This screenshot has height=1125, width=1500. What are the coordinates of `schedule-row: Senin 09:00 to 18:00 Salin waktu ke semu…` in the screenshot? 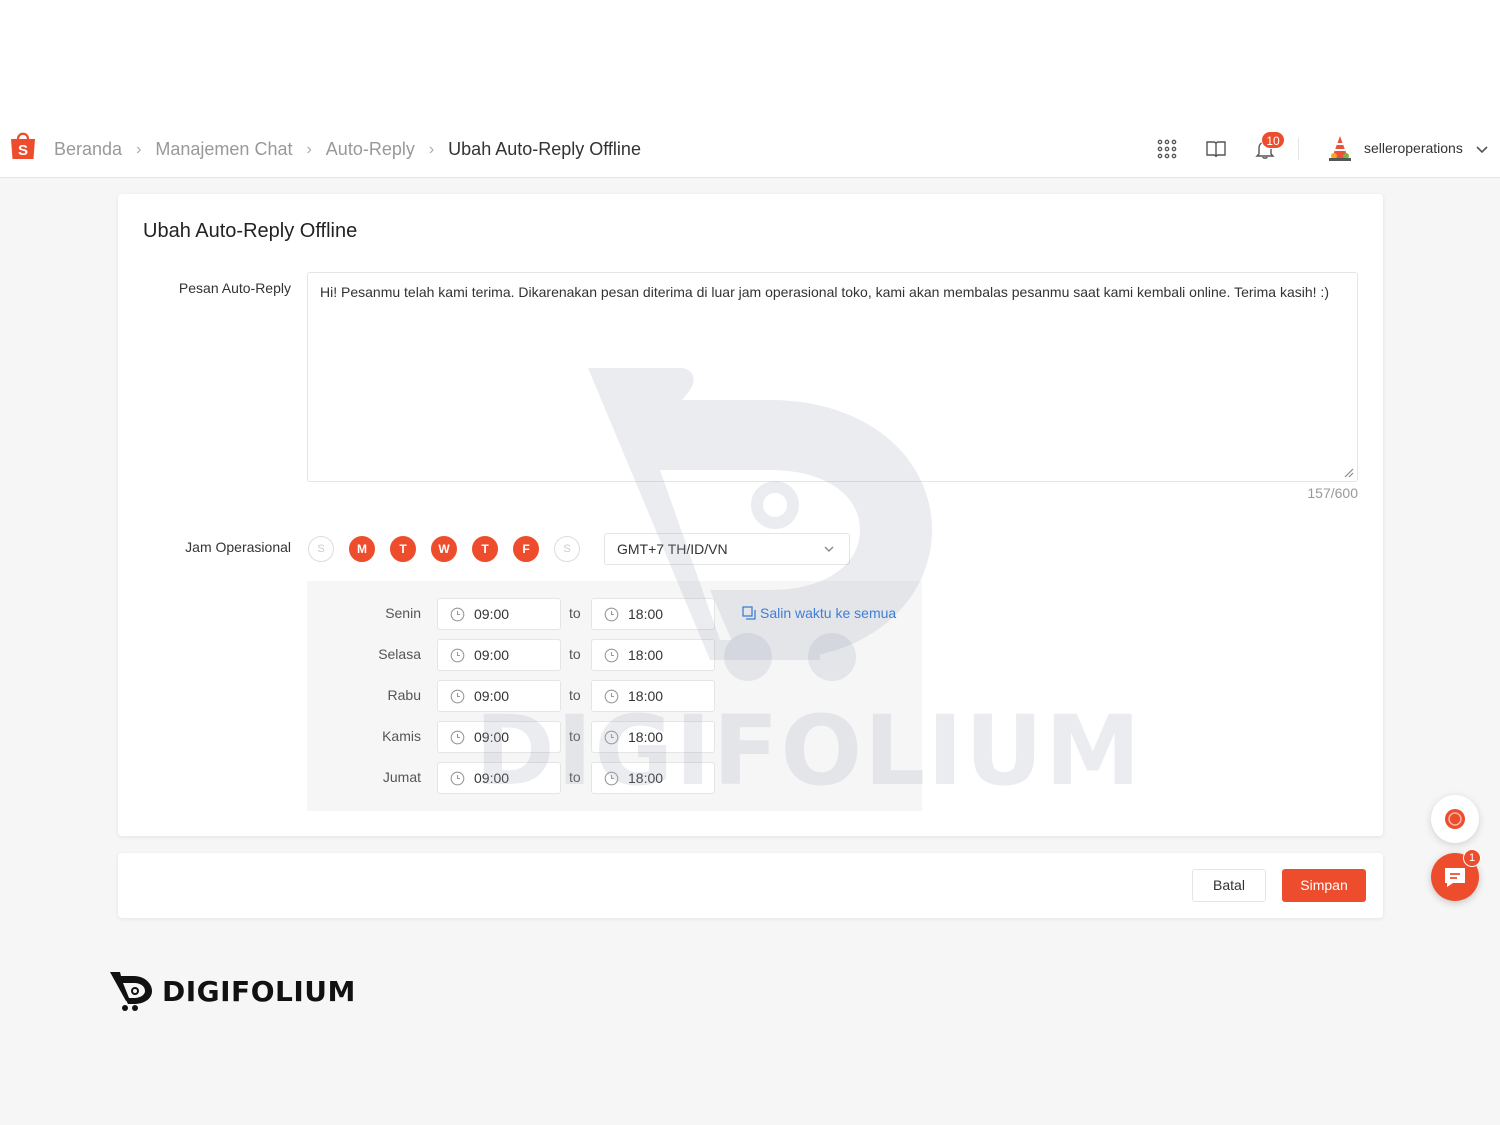 It's located at (614, 614).